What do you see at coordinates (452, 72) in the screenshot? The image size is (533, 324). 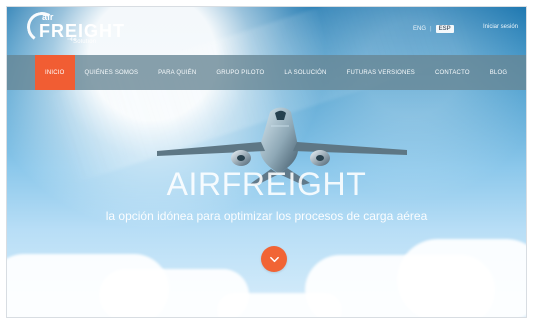 I see `nav-item-contacto: CONTACTO` at bounding box center [452, 72].